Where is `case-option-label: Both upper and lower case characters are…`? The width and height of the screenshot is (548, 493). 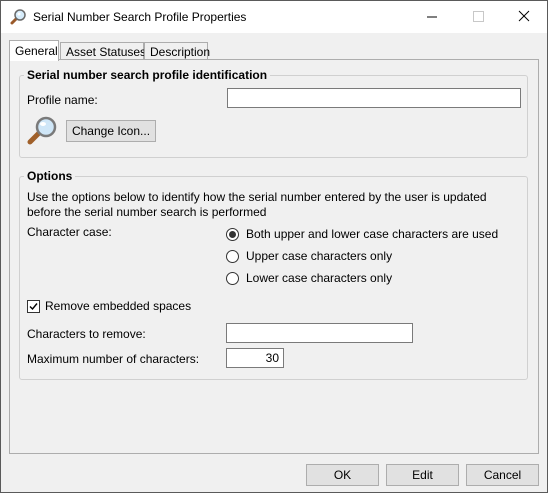
case-option-label: Both upper and lower case characters are… is located at coordinates (372, 234).